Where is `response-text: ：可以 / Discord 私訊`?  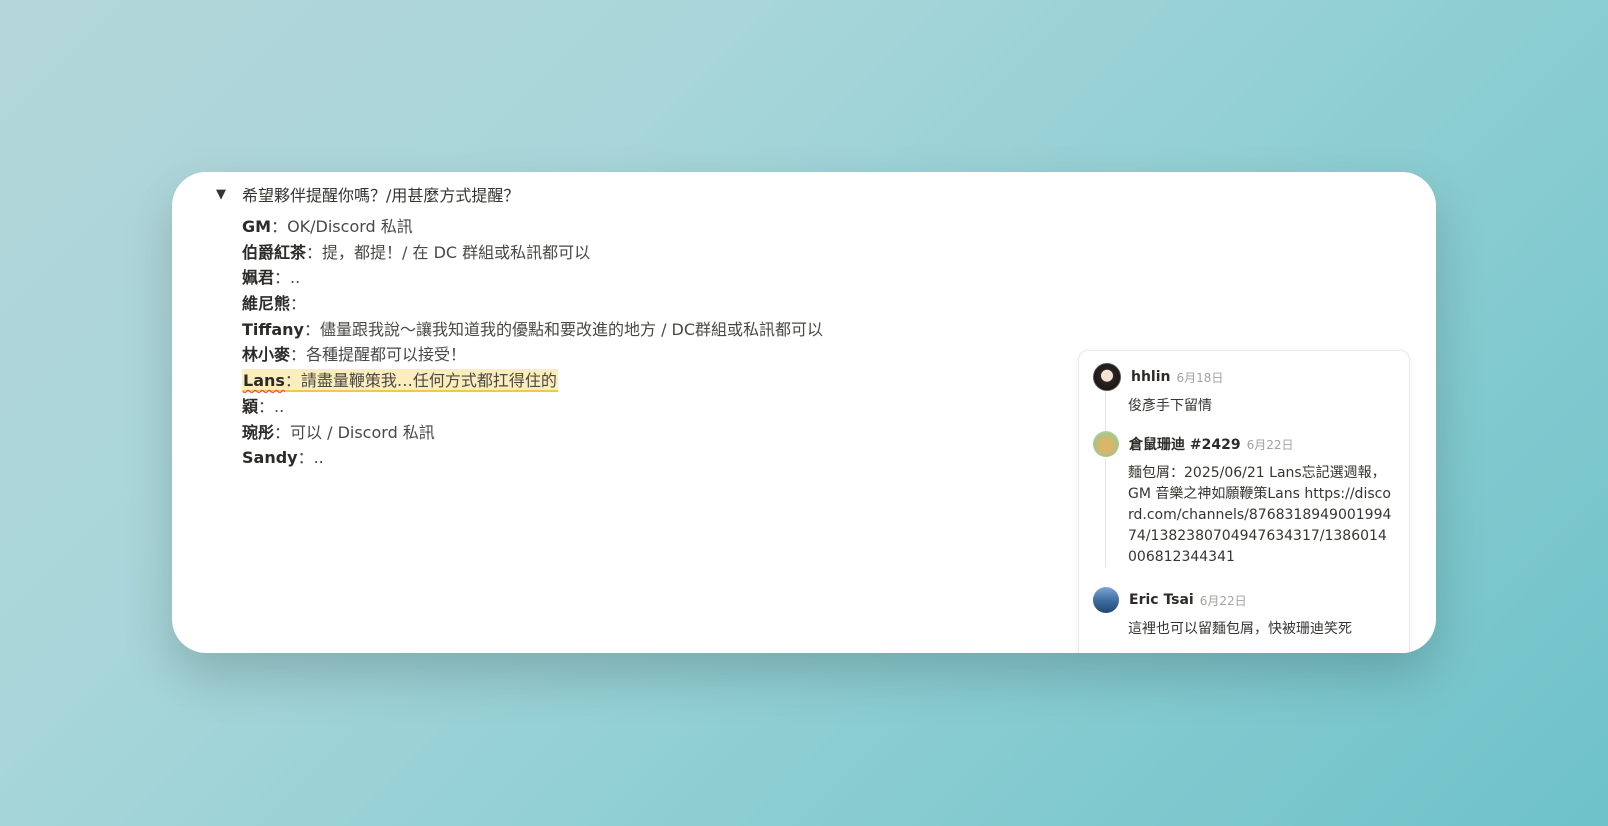 response-text: ：可以 / Discord 私訊 is located at coordinates (354, 432).